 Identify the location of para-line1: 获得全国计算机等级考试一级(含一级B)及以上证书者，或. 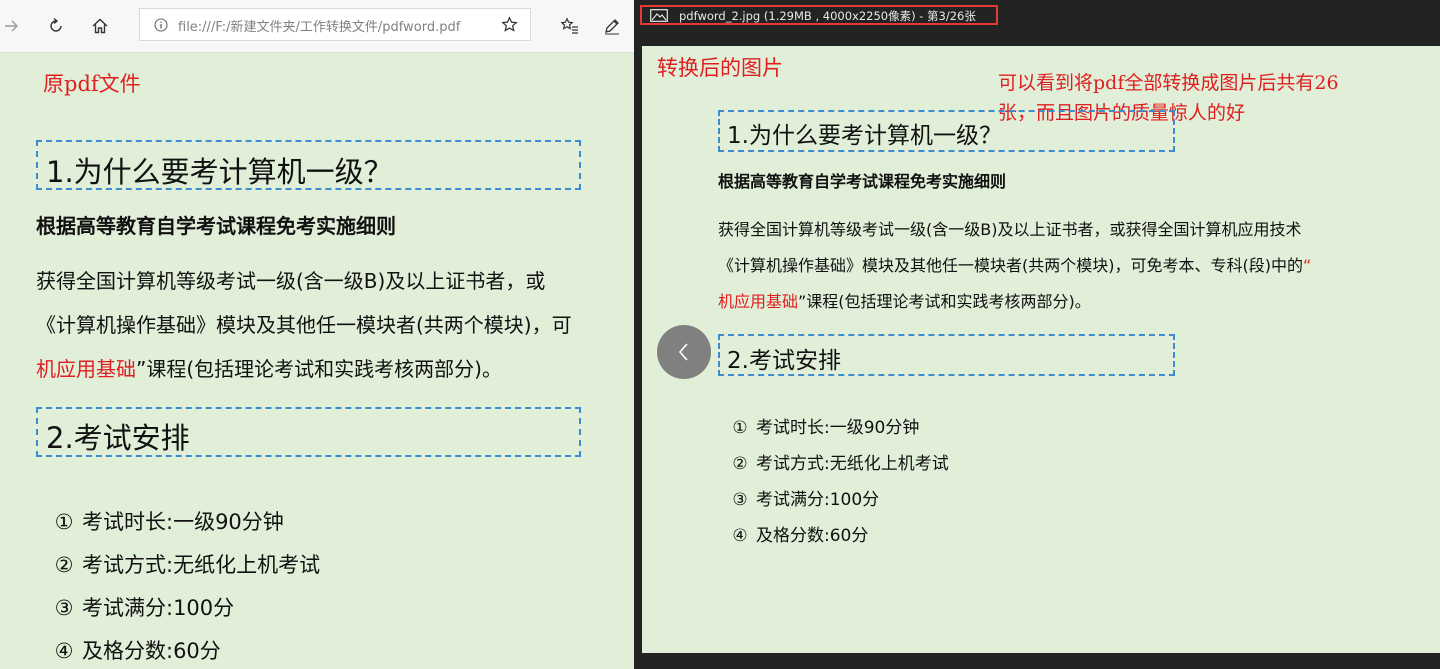
(291, 281).